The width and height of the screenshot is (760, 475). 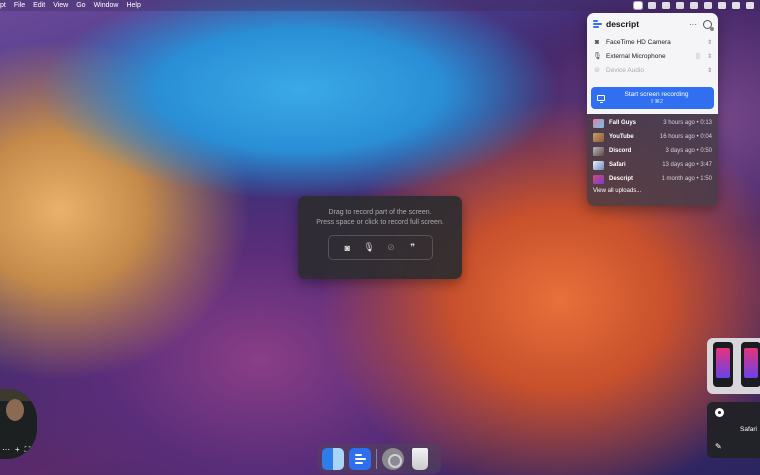 I want to click on record-label: Start screen recording, so click(x=656, y=94).